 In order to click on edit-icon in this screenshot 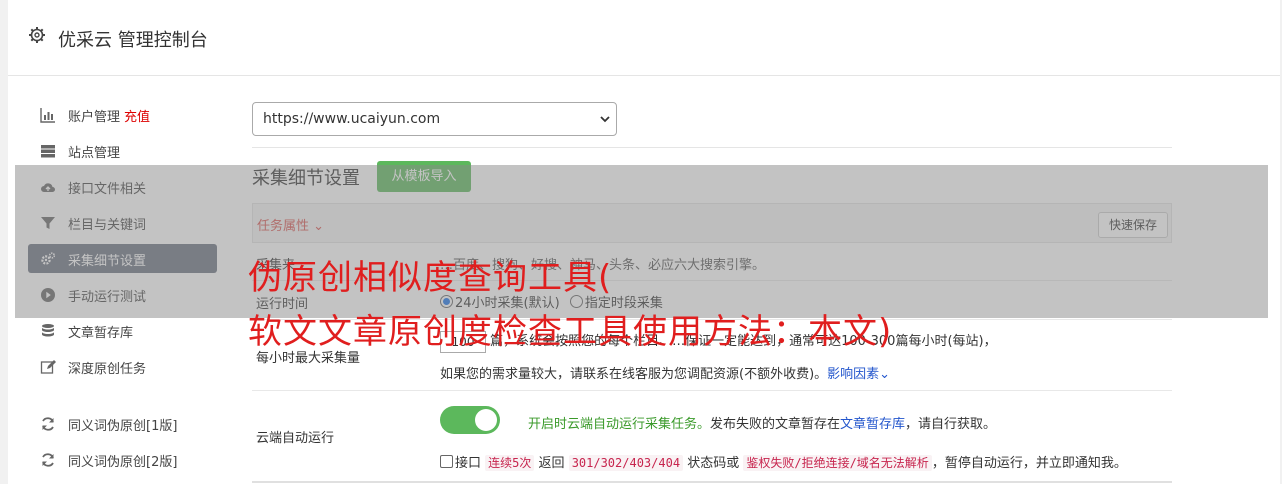, I will do `click(48, 367)`.